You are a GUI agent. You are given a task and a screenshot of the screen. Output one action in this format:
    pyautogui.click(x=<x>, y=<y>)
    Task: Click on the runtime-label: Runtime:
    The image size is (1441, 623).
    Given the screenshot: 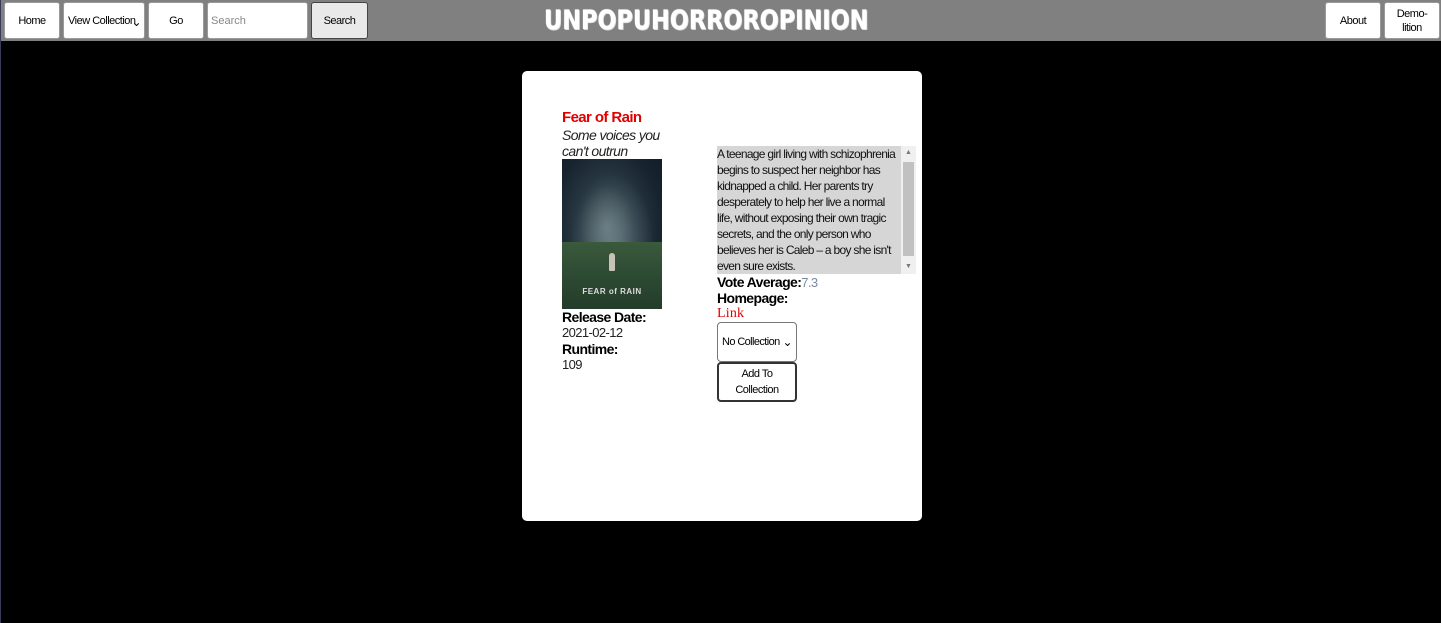 What is the action you would take?
    pyautogui.click(x=590, y=349)
    